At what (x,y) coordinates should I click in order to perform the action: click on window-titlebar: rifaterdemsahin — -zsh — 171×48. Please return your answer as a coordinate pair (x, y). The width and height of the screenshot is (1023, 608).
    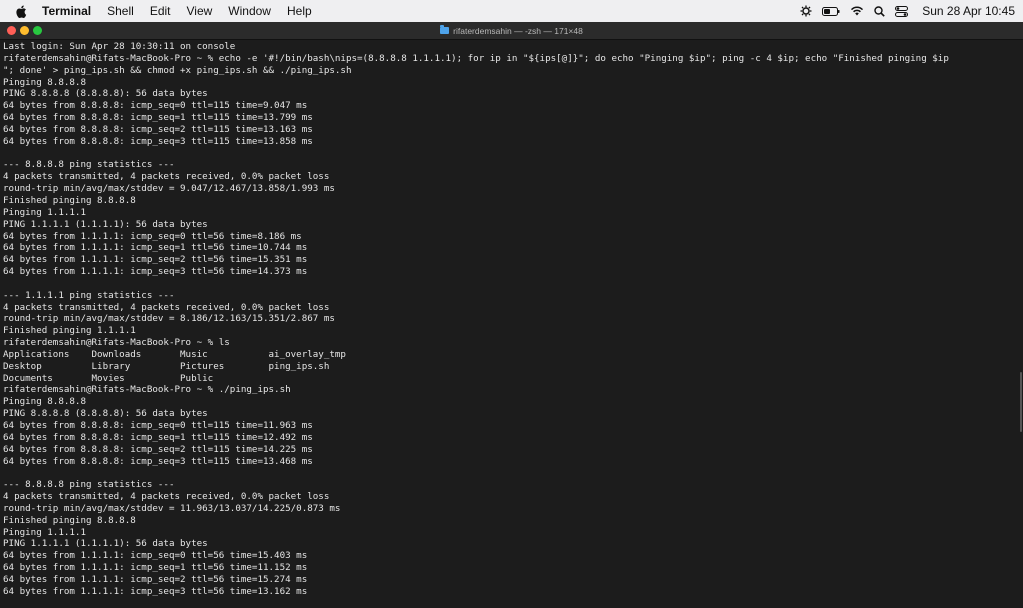
    Looking at the image, I should click on (511, 31).